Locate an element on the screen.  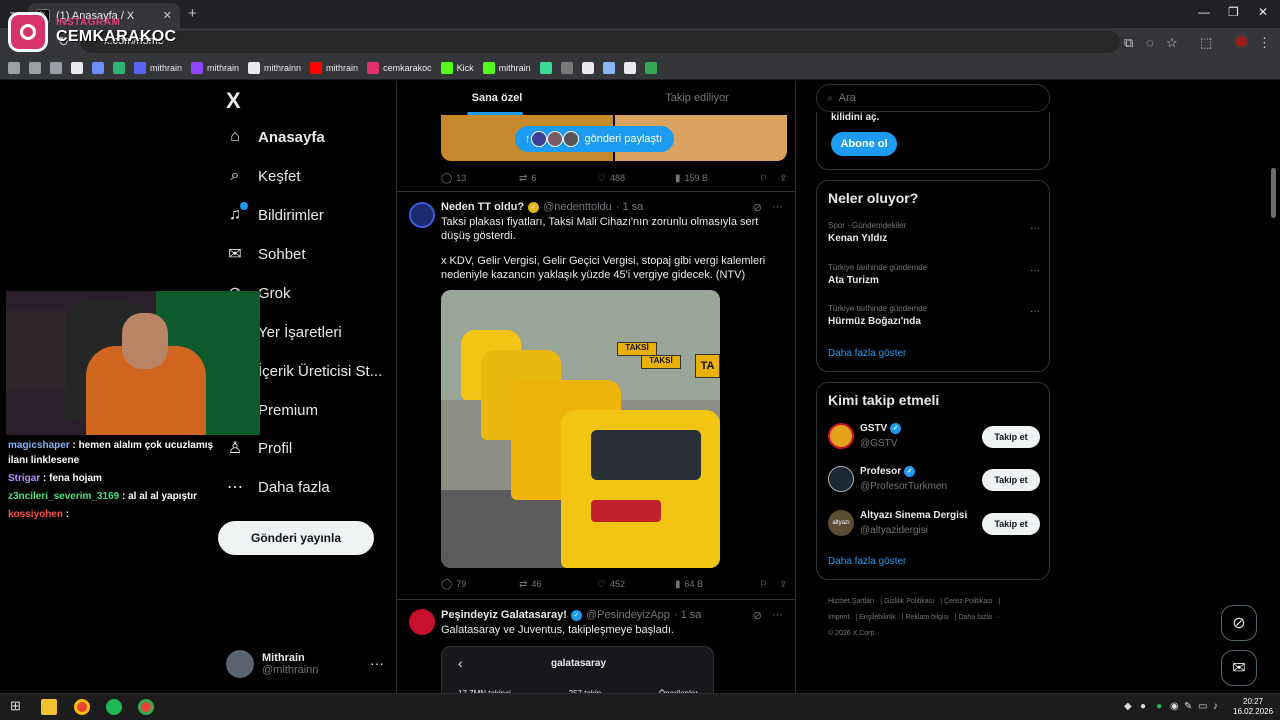
star-icon: ☆ is located at coordinates (1172, 43).